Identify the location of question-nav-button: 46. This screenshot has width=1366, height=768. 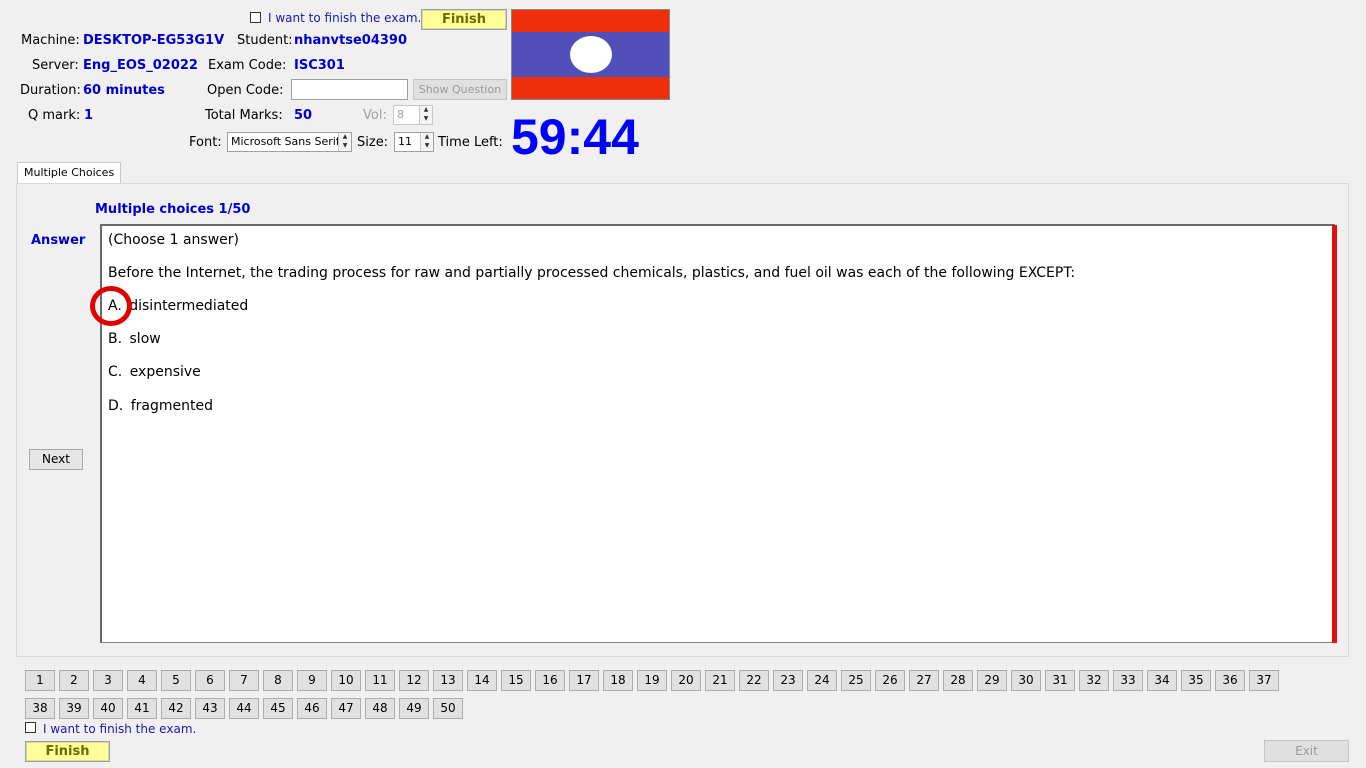
(312, 708).